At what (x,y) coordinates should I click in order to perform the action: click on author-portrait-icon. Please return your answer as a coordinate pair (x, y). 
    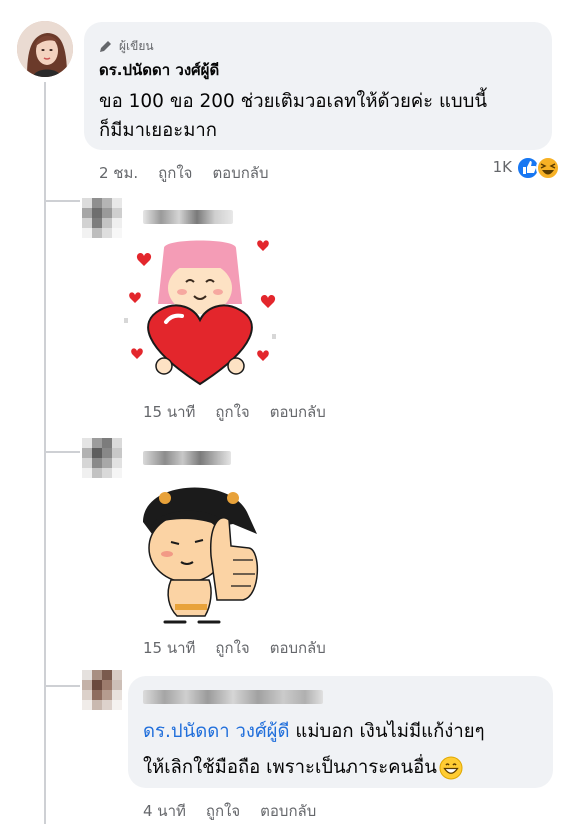
    Looking at the image, I should click on (45, 49).